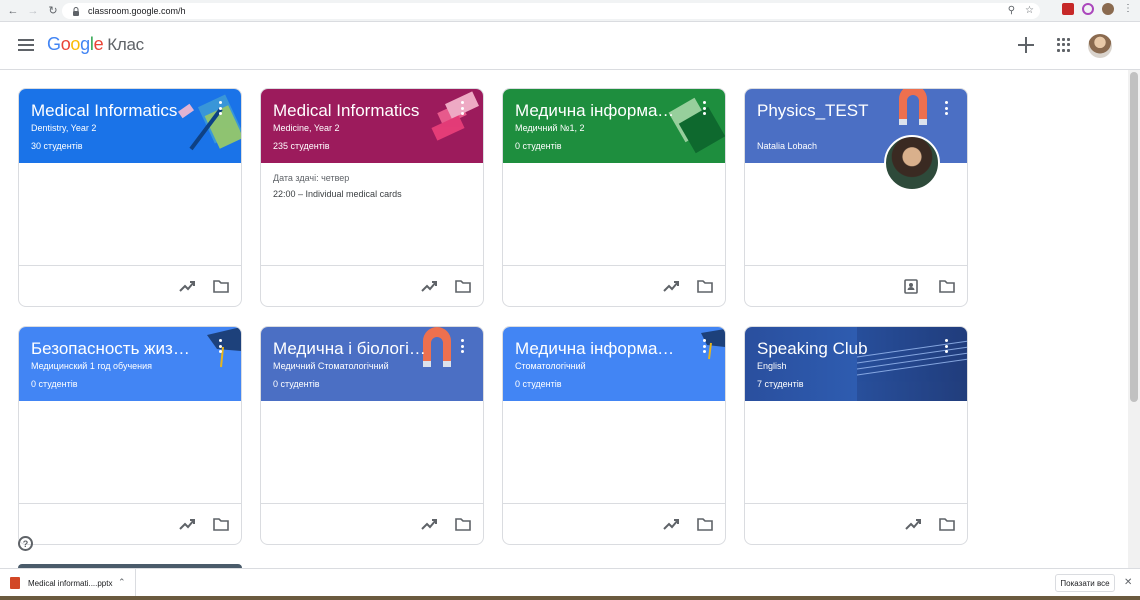 The image size is (1140, 600). What do you see at coordinates (331, 366) in the screenshot?
I see `class-section: Медичний Стоматологічний` at bounding box center [331, 366].